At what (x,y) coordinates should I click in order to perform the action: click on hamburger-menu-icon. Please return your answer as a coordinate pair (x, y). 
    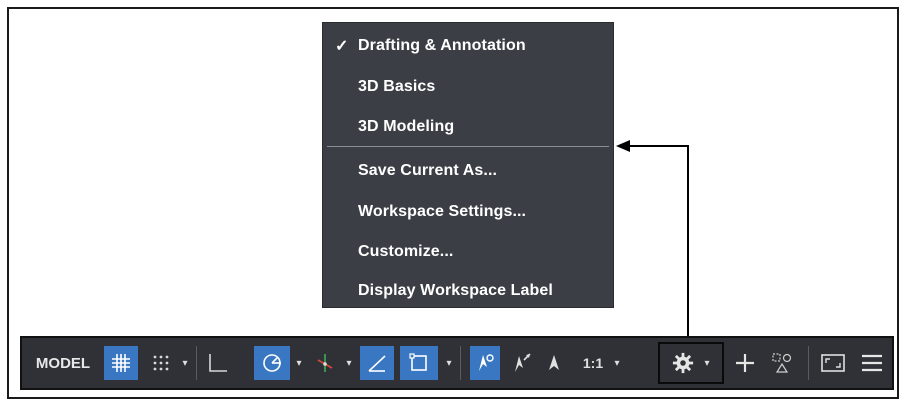
    Looking at the image, I should click on (872, 363).